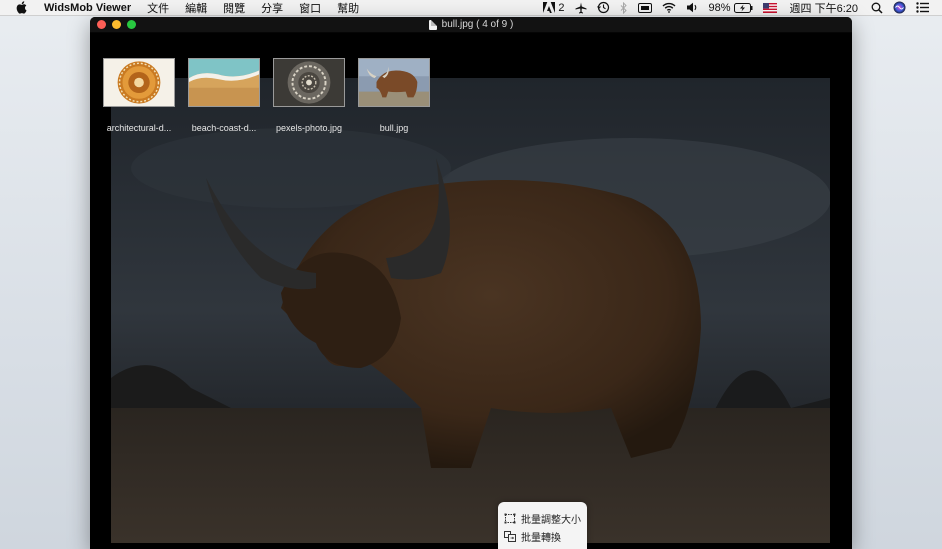  What do you see at coordinates (139, 82) in the screenshot?
I see `thumbnail-architectural-image` at bounding box center [139, 82].